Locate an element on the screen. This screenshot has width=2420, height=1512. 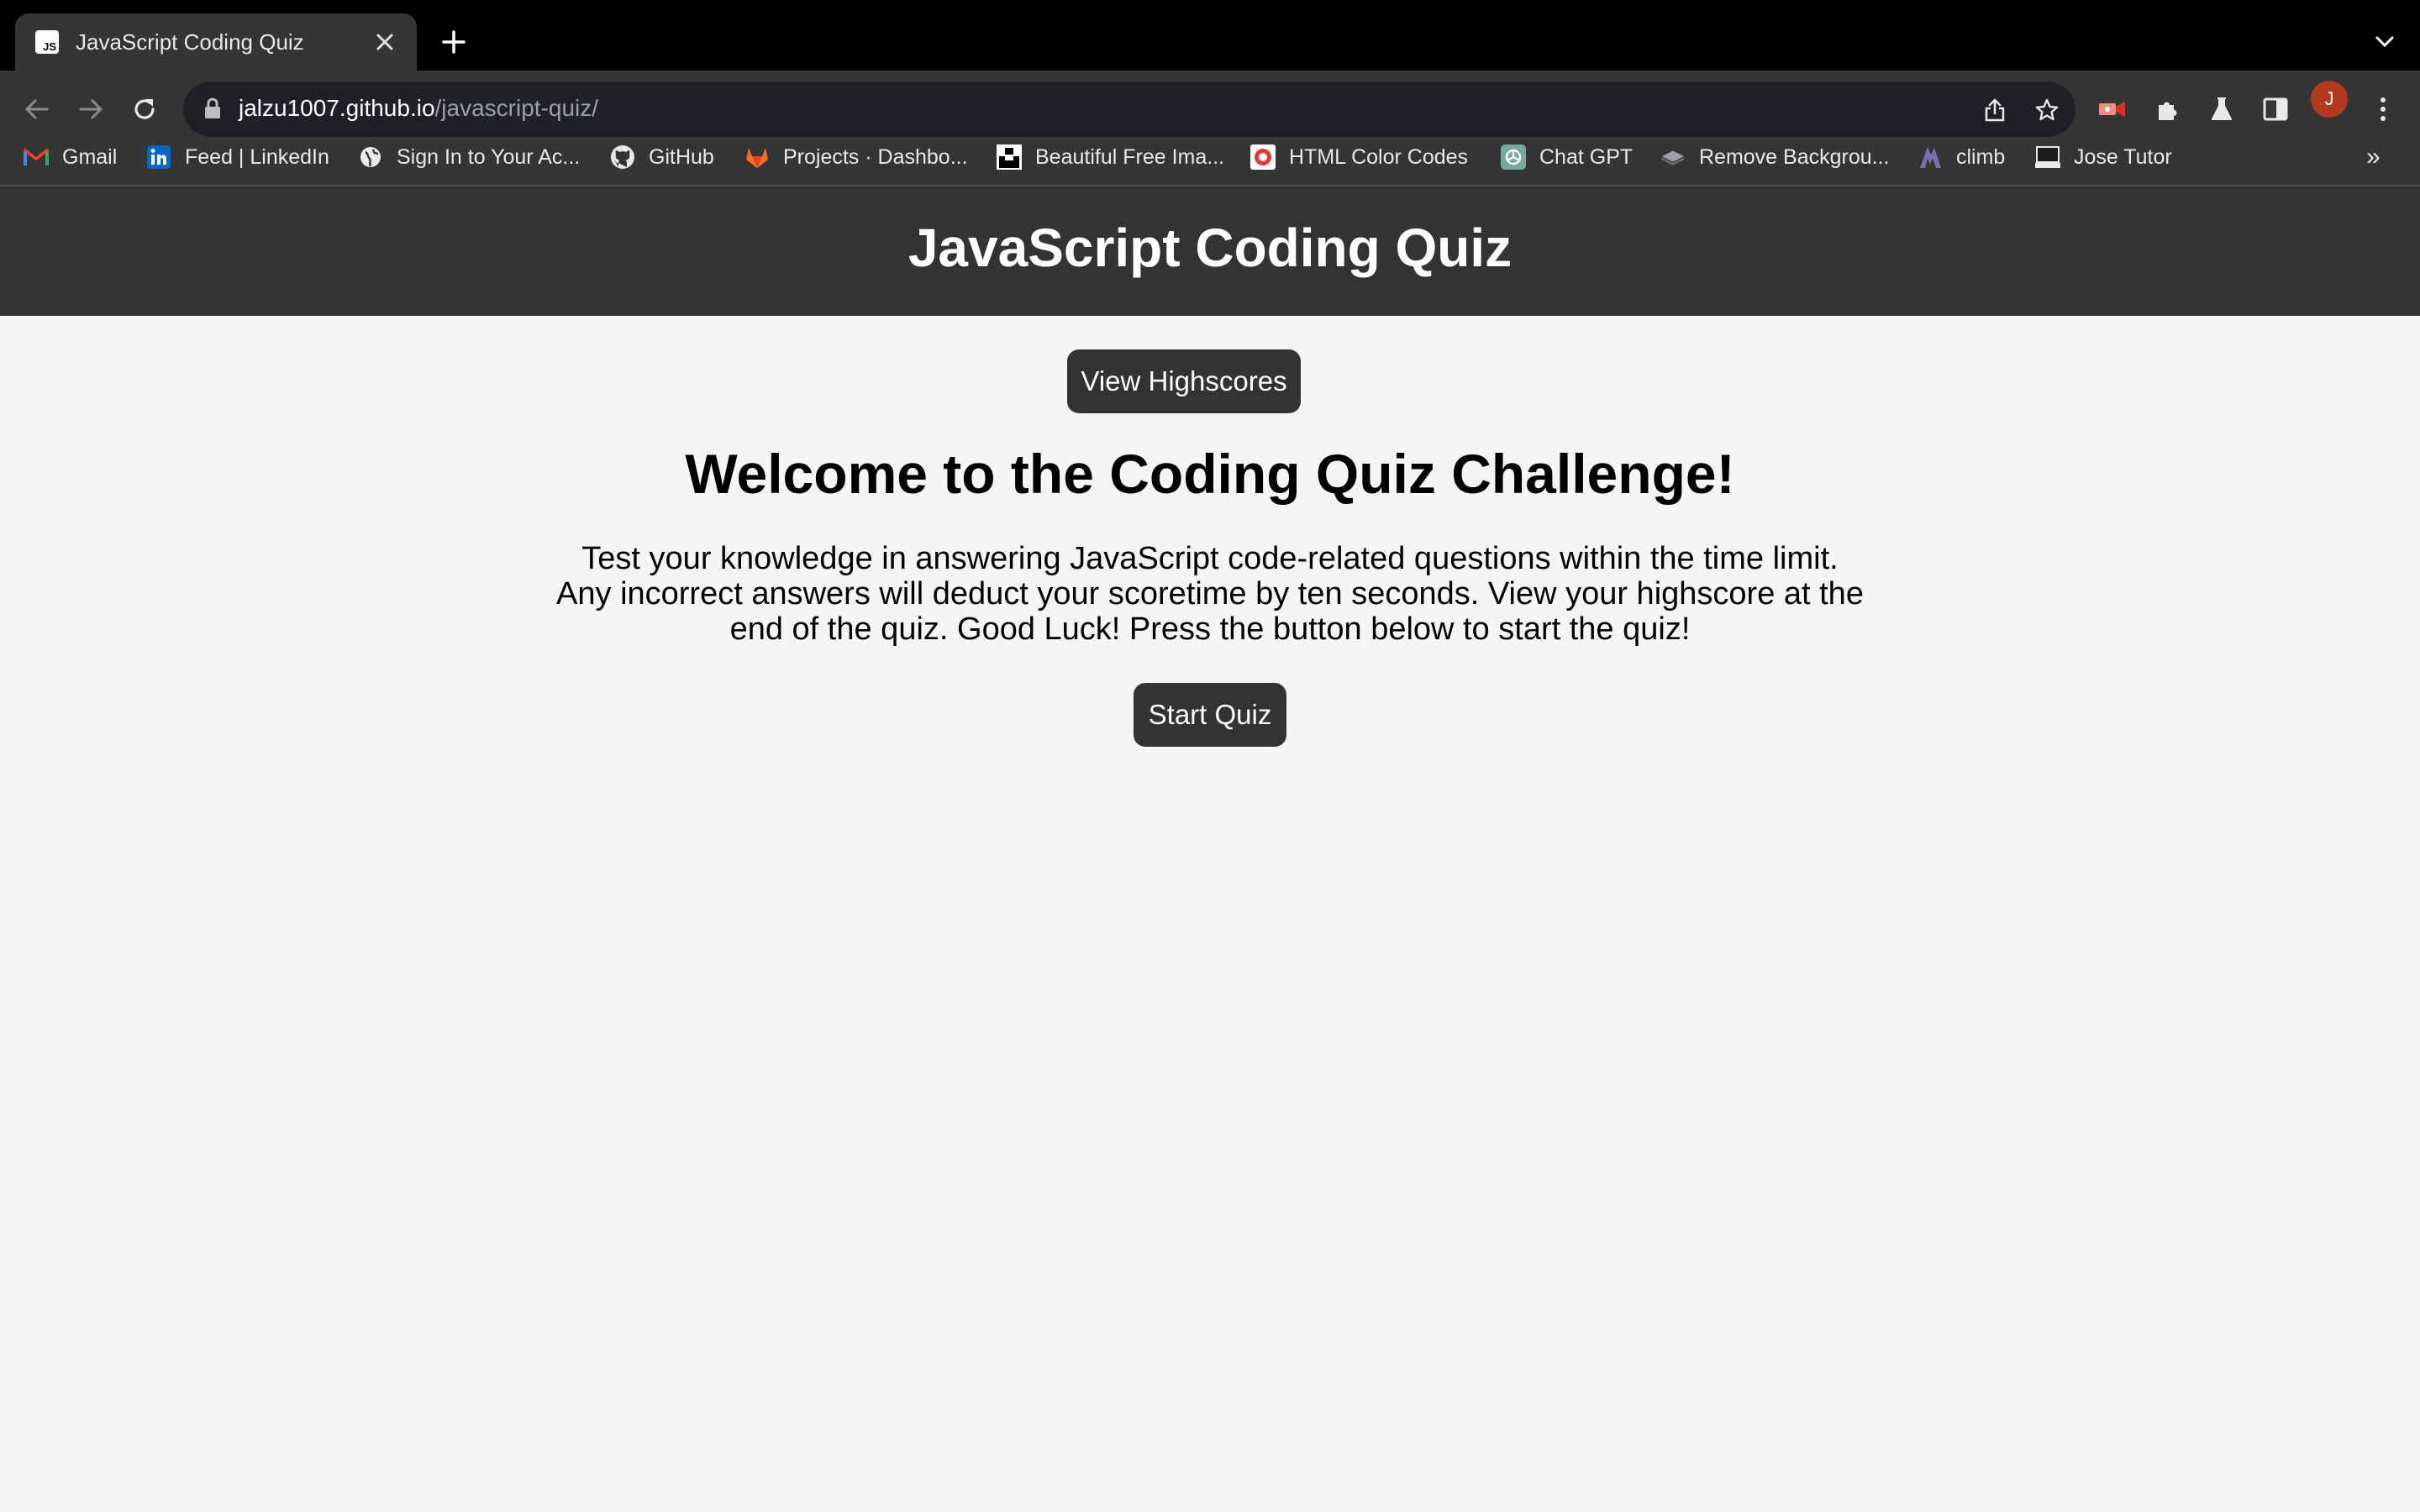
bookmark-label: Chat GPT is located at coordinates (1587, 156).